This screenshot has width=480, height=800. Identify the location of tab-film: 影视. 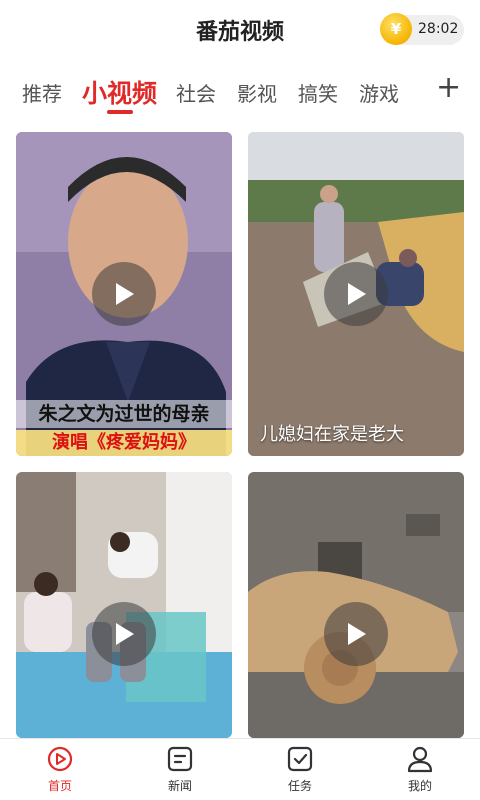
(257, 92).